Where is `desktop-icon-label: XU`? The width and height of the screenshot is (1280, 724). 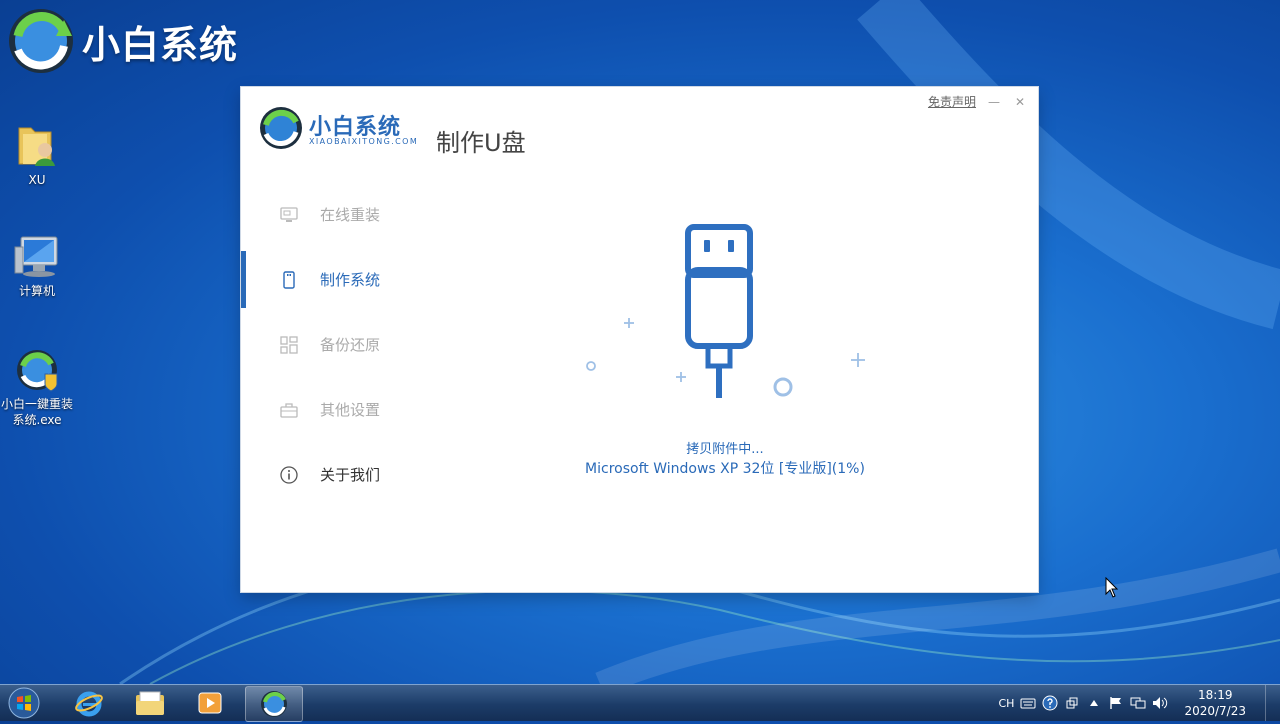 desktop-icon-label: XU is located at coordinates (37, 180).